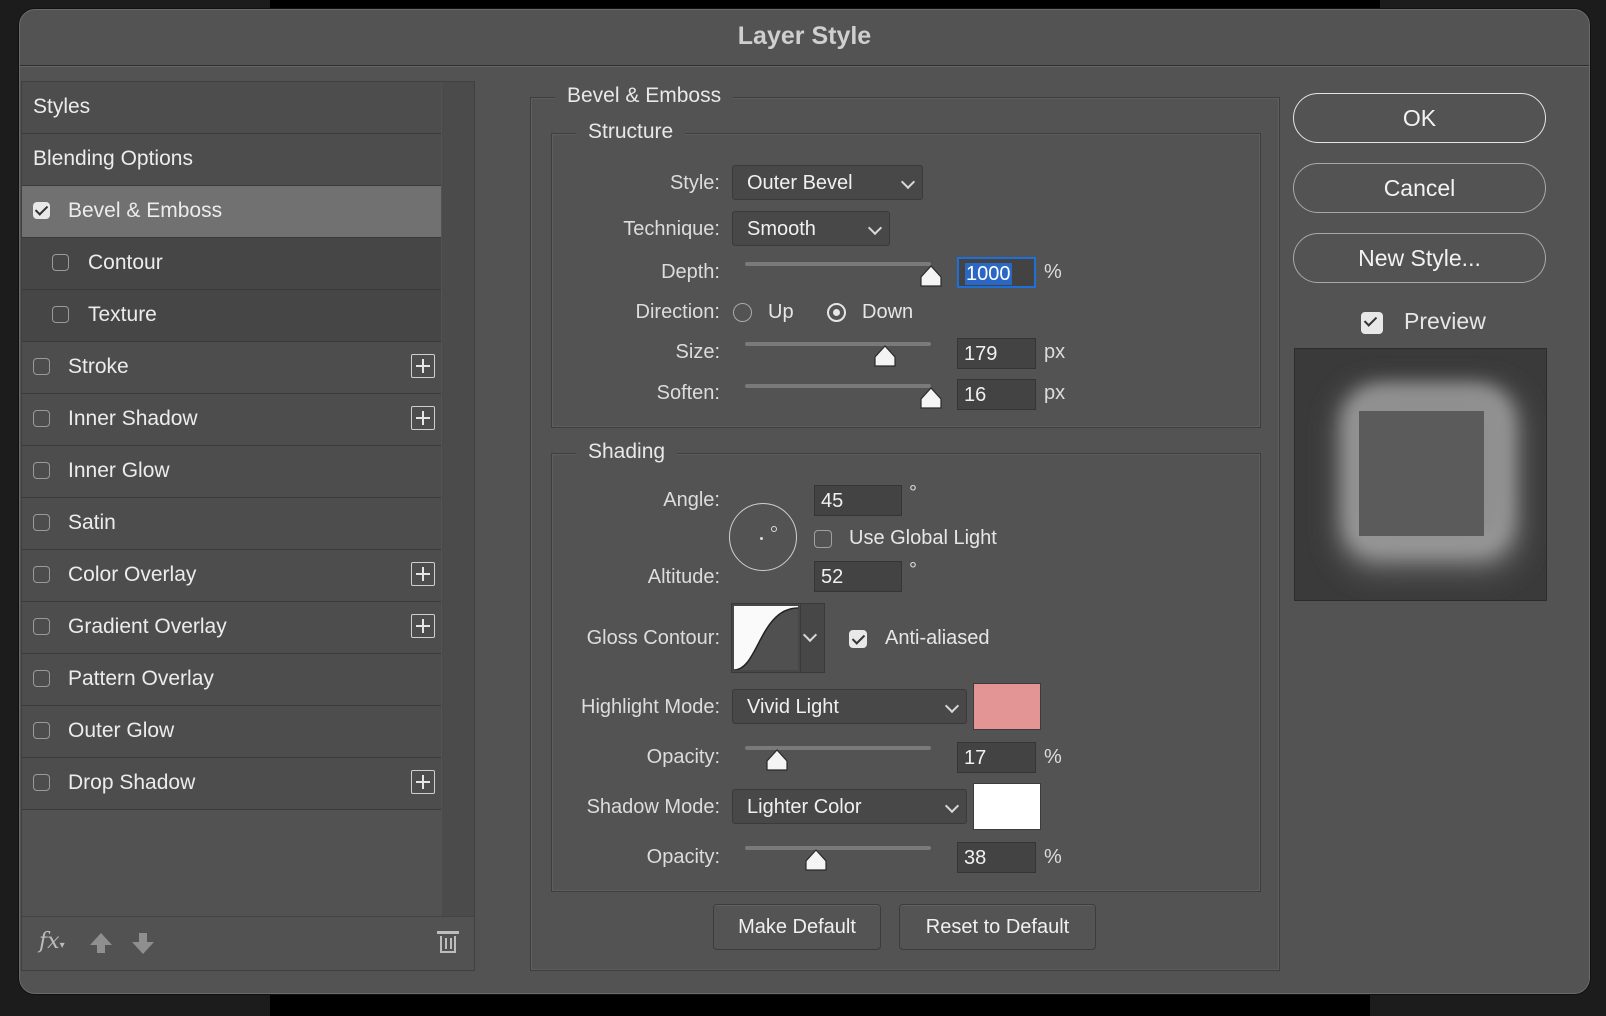  What do you see at coordinates (937, 638) in the screenshot?
I see `anti-aliased-label: Anti-aliased` at bounding box center [937, 638].